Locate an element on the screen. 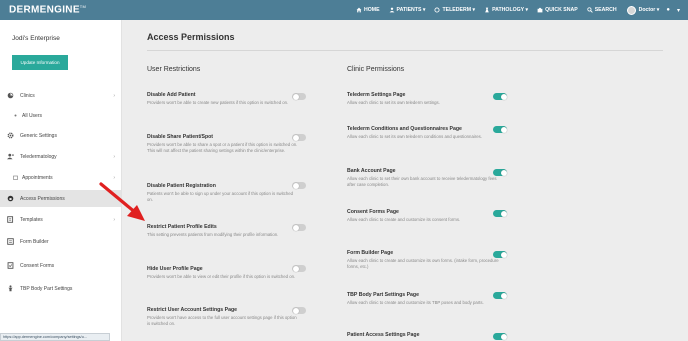  toggle-telederm-settings-page is located at coordinates (500, 96).